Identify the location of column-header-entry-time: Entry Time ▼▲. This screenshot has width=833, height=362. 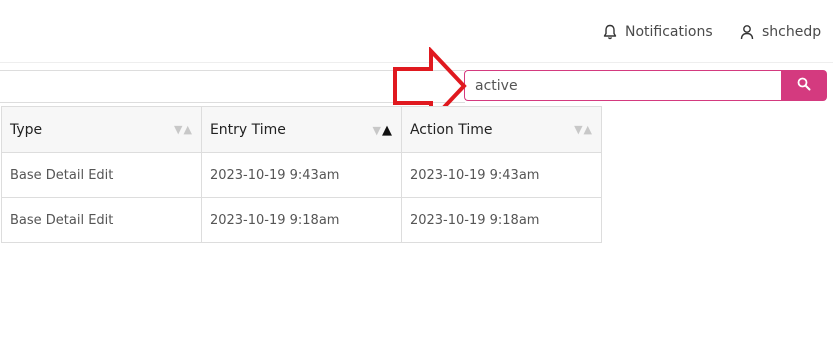
(301, 129).